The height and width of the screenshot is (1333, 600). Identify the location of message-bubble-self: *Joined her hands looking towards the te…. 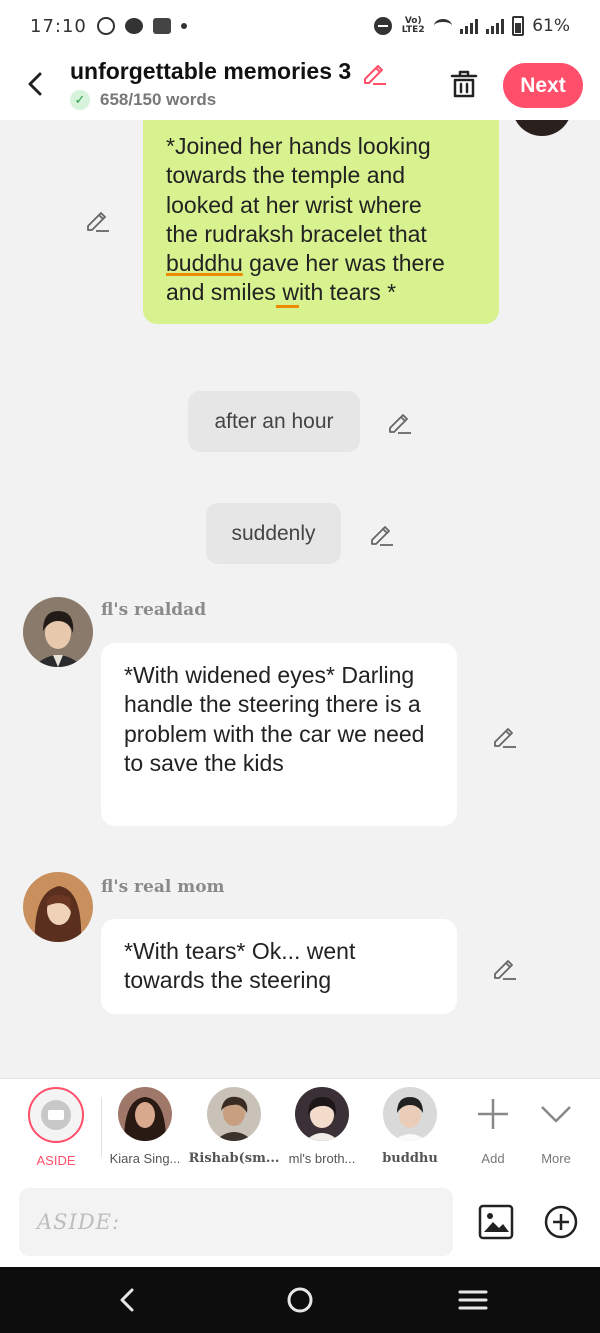
(321, 222).